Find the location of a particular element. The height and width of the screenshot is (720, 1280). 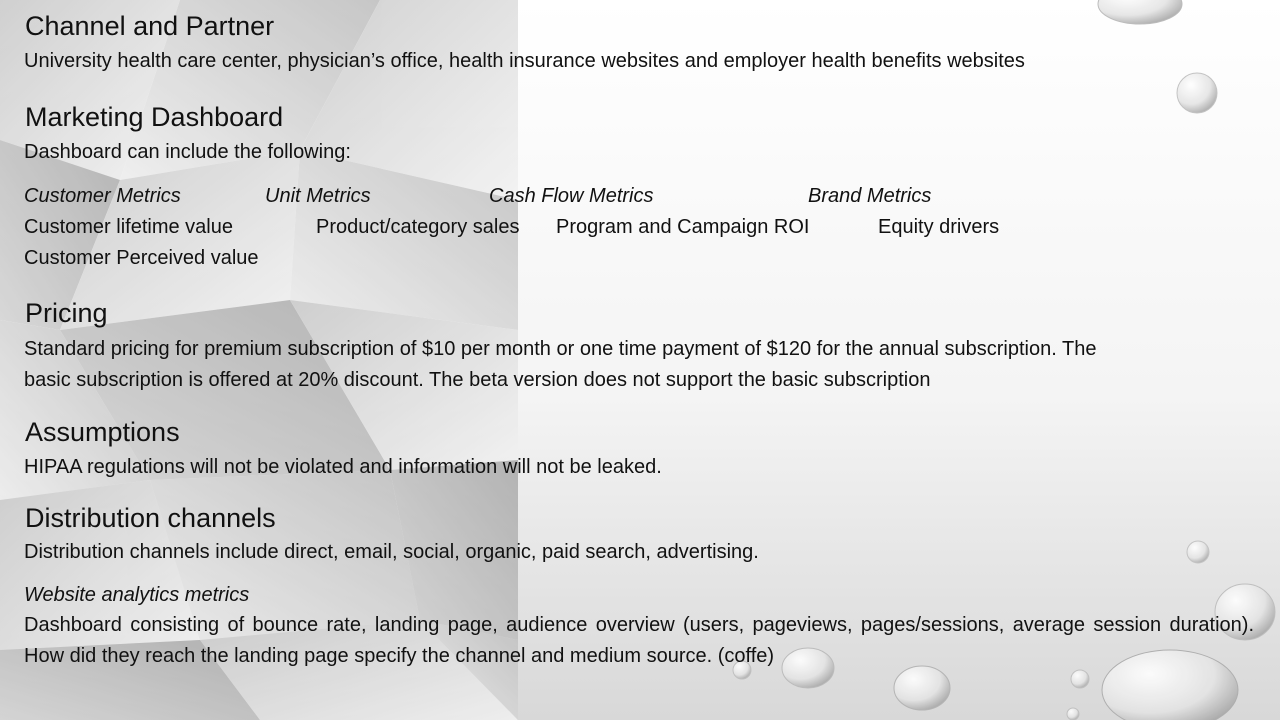

metric-item: Program and Campaign ROI is located at coordinates (683, 227).